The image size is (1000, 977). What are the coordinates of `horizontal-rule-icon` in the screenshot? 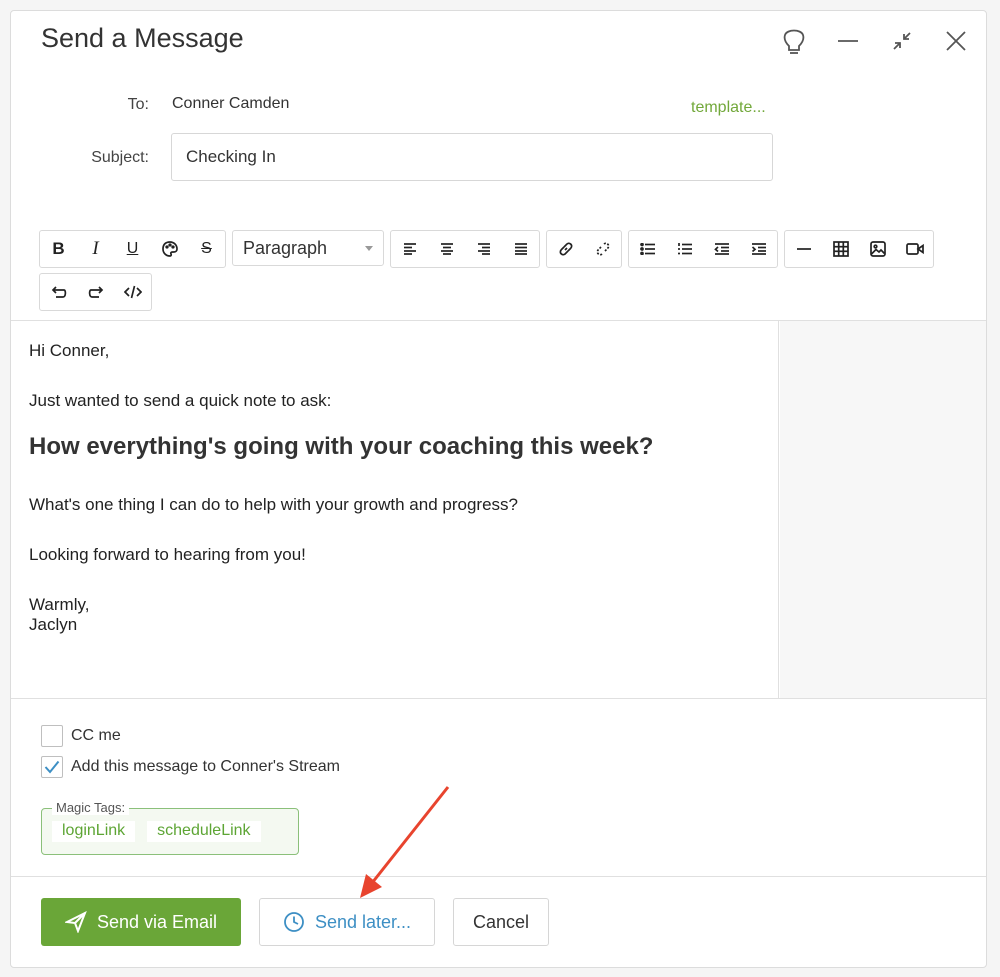 It's located at (803, 249).